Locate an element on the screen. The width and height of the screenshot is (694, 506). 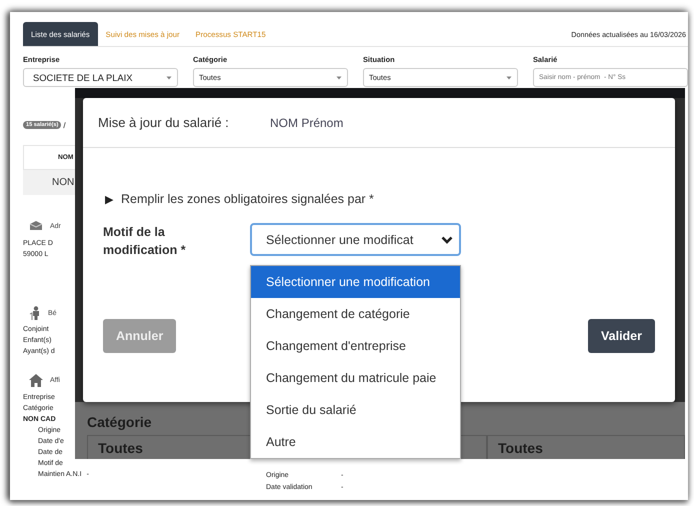
dropdown-option: Changement d'entreprise is located at coordinates (355, 346).